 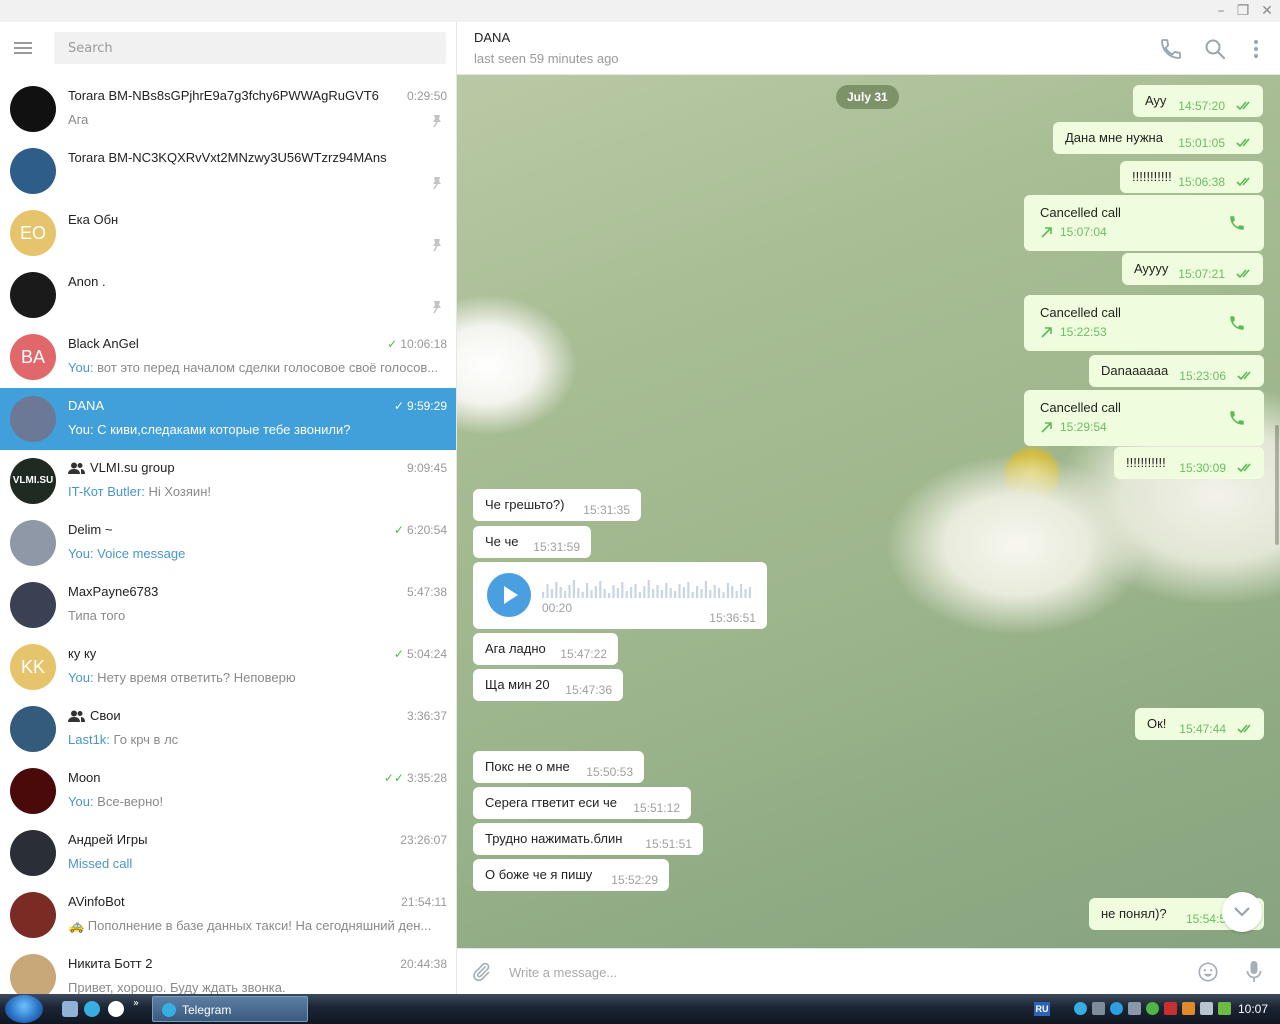 I want to click on pin-icon, so click(x=437, y=183).